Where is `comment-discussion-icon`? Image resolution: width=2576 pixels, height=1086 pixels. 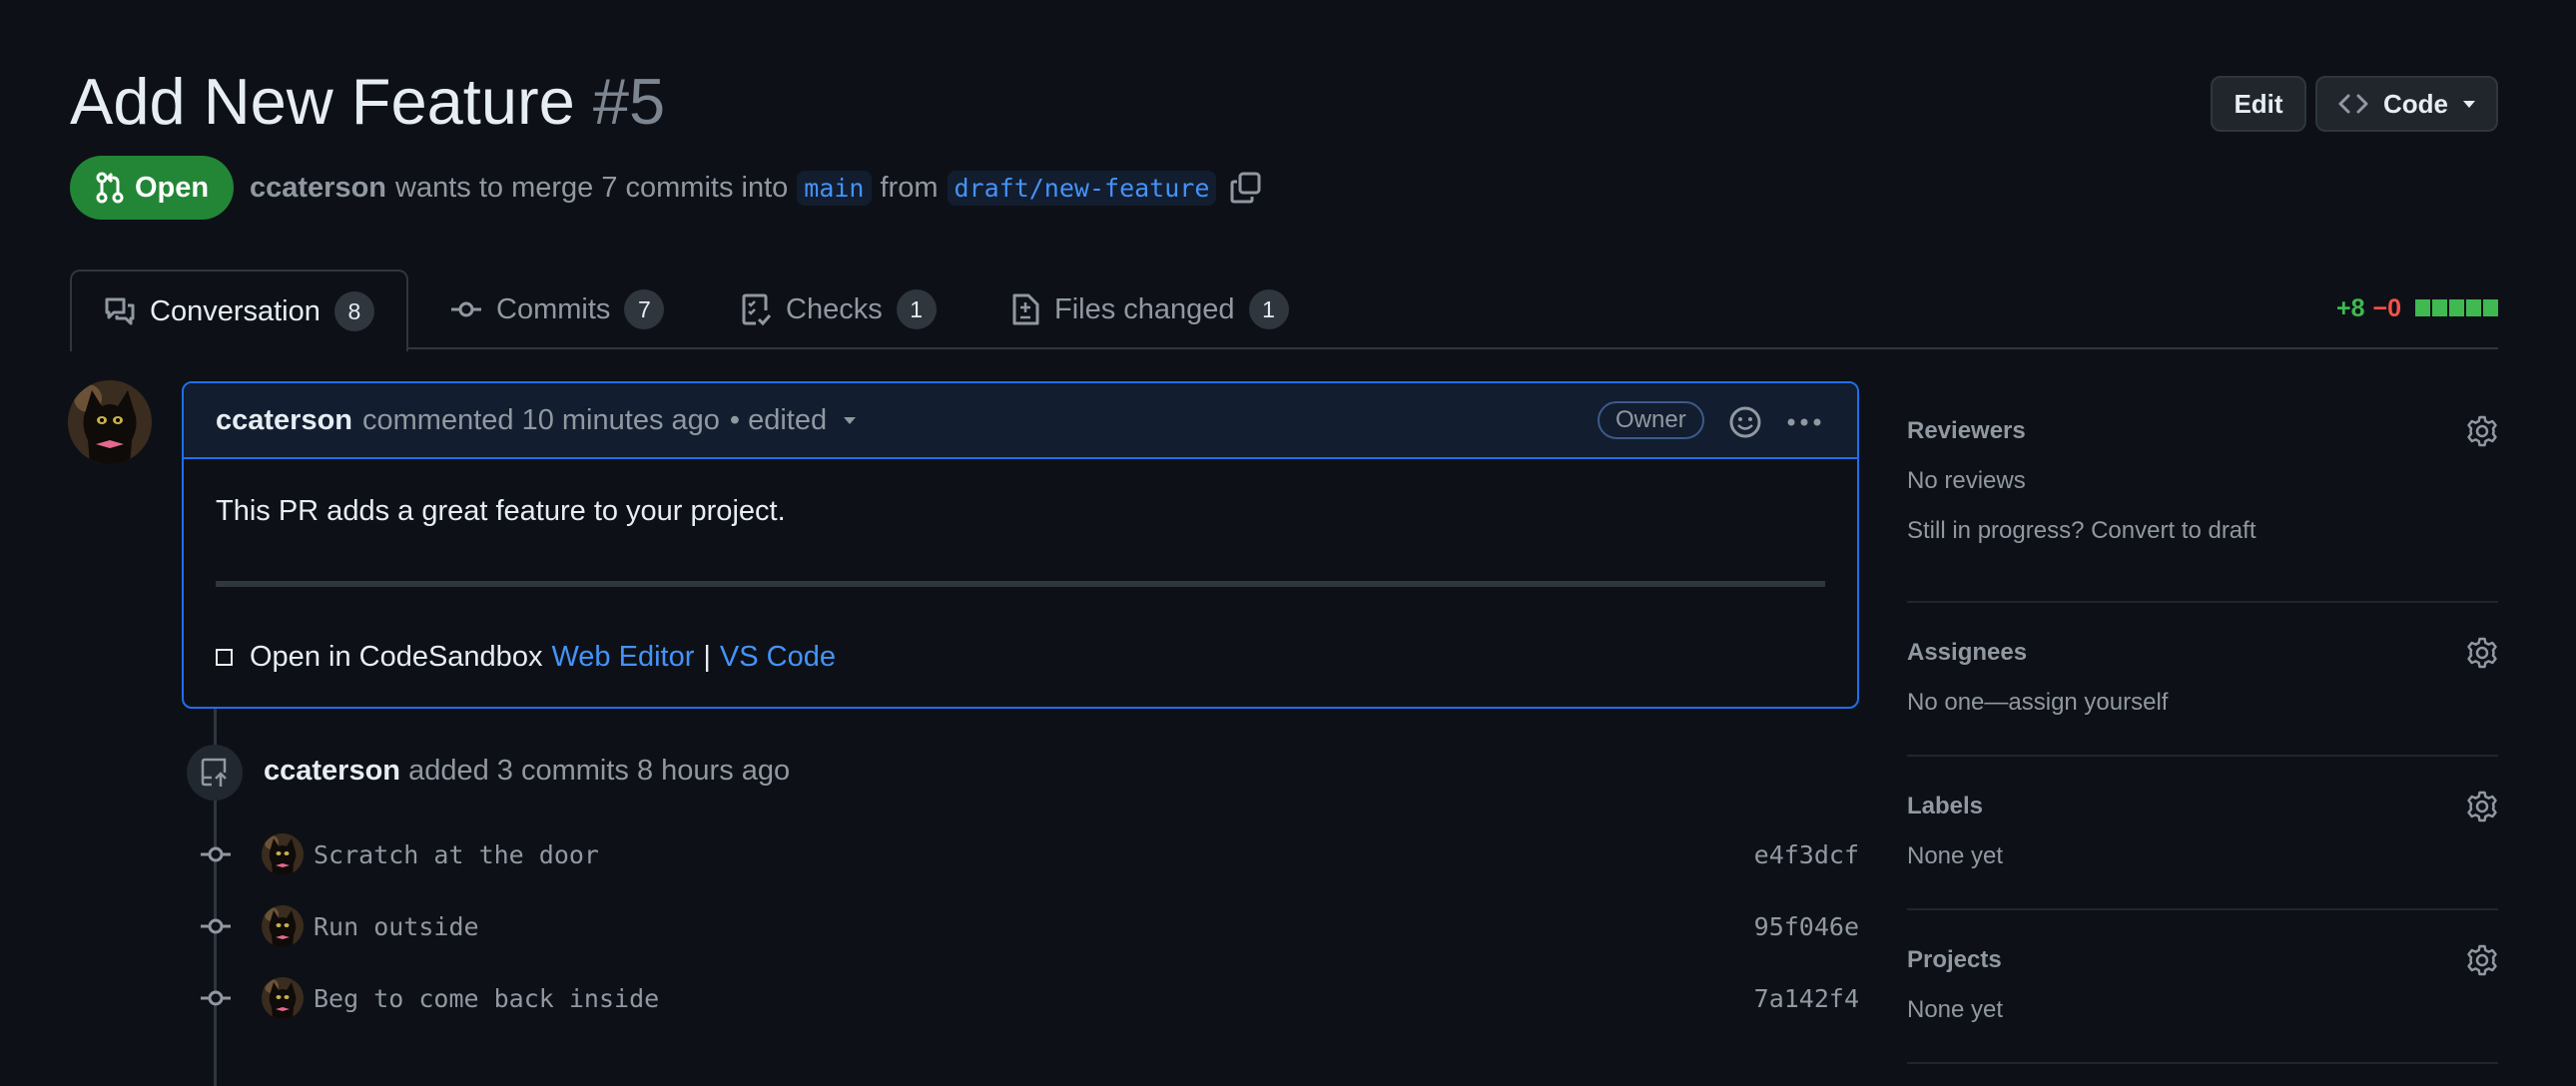 comment-discussion-icon is located at coordinates (120, 311).